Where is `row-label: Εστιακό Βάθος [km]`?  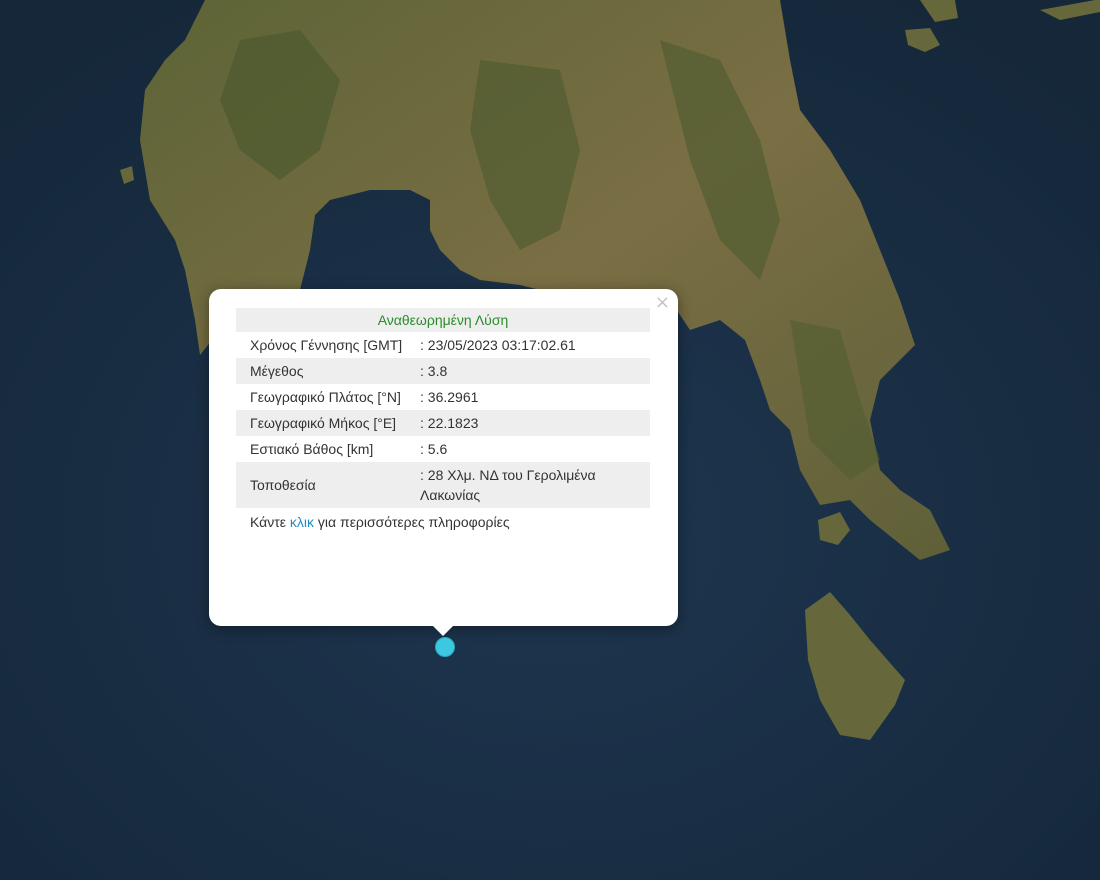 row-label: Εστιακό Βάθος [km] is located at coordinates (312, 449).